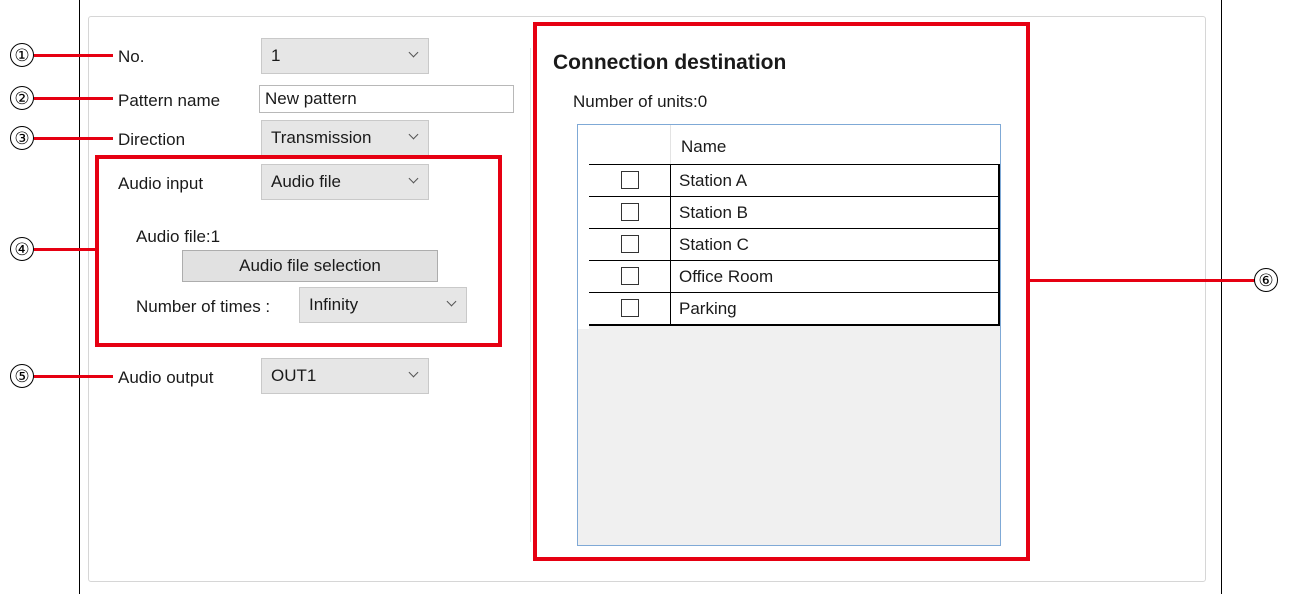  What do you see at coordinates (152, 139) in the screenshot?
I see `direction-label: Direction` at bounding box center [152, 139].